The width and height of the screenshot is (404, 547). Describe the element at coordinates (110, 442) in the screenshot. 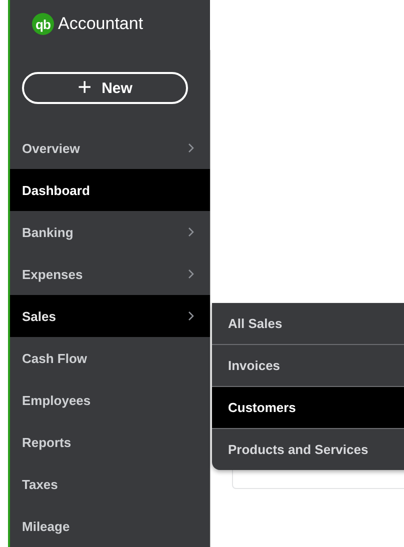

I see `sidebar-item: Reports` at that location.